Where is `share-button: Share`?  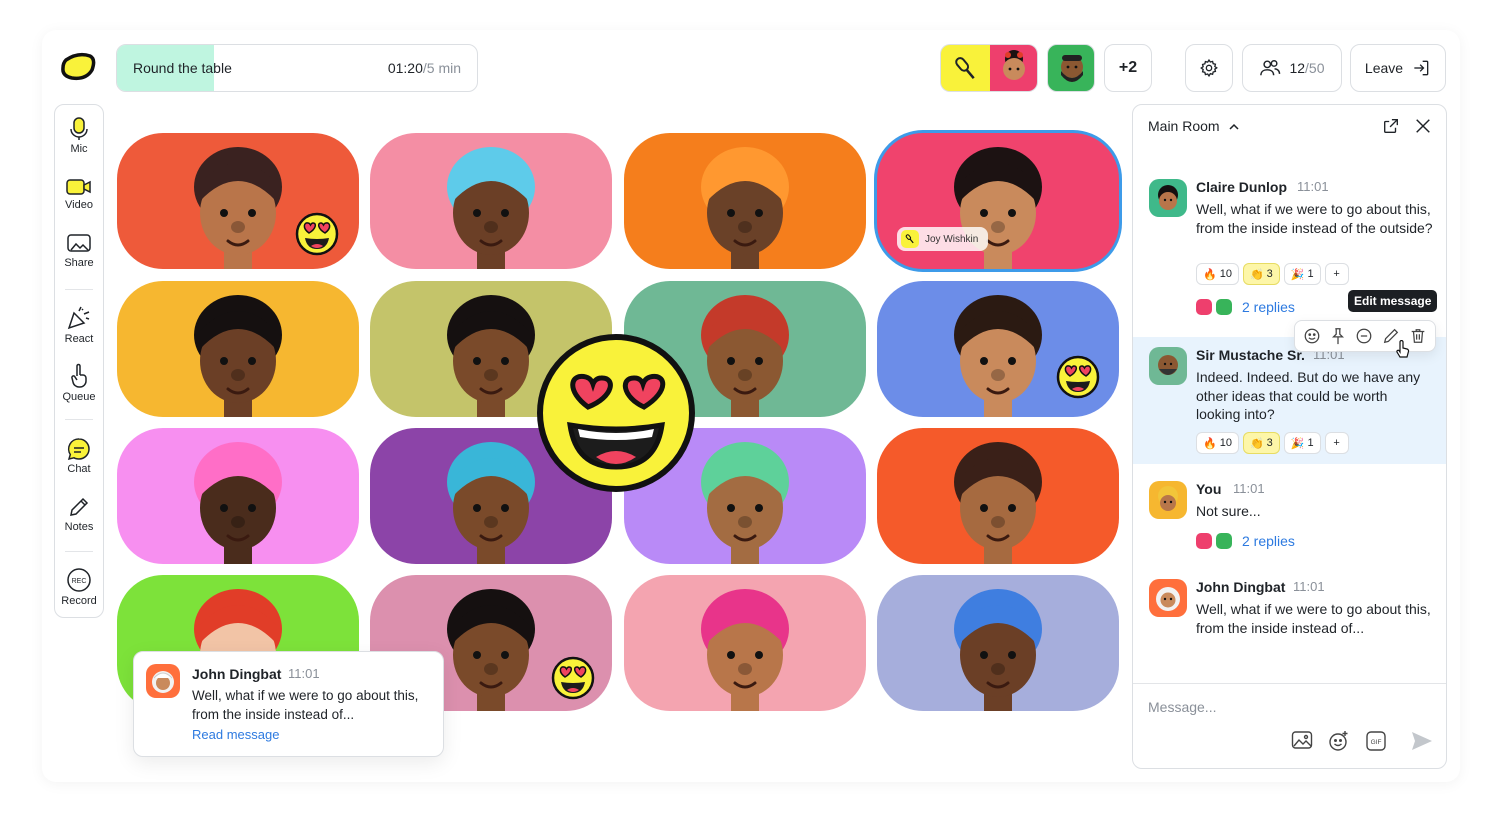
share-button: Share is located at coordinates (79, 251).